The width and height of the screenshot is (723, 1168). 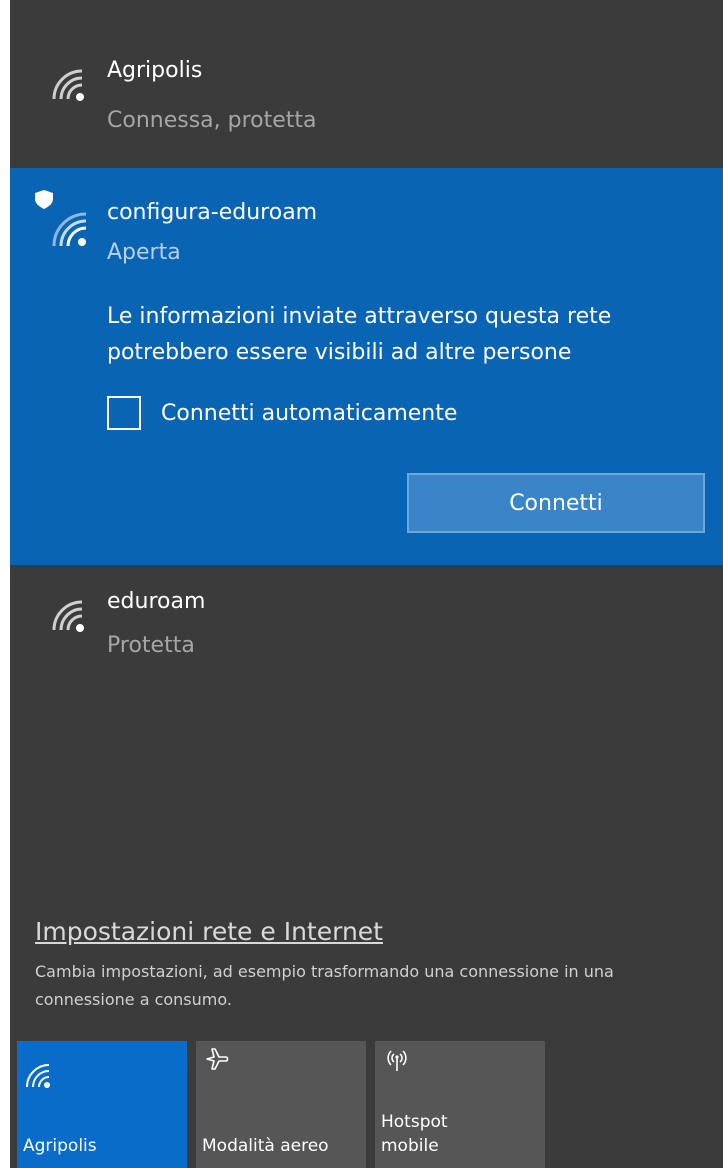 I want to click on network-name: Agripolis, so click(x=155, y=70).